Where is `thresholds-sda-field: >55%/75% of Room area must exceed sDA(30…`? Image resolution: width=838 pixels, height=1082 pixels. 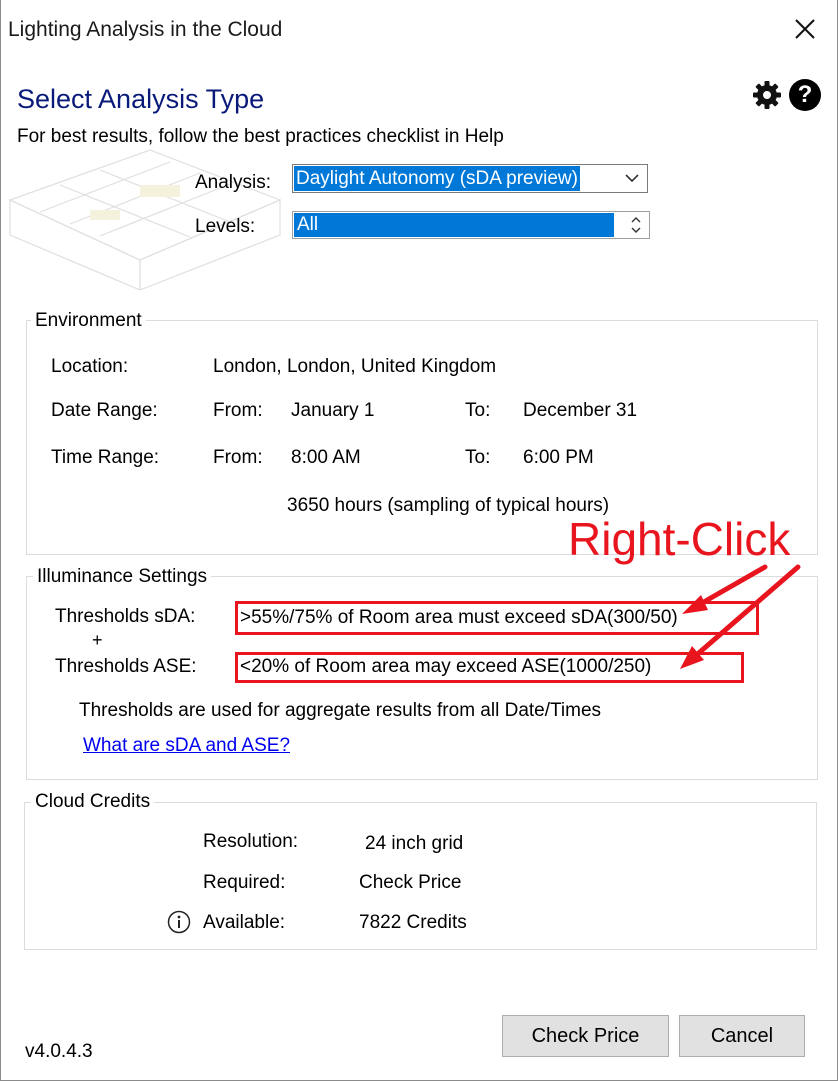 thresholds-sda-field: >55%/75% of Room area must exceed sDA(30… is located at coordinates (497, 618).